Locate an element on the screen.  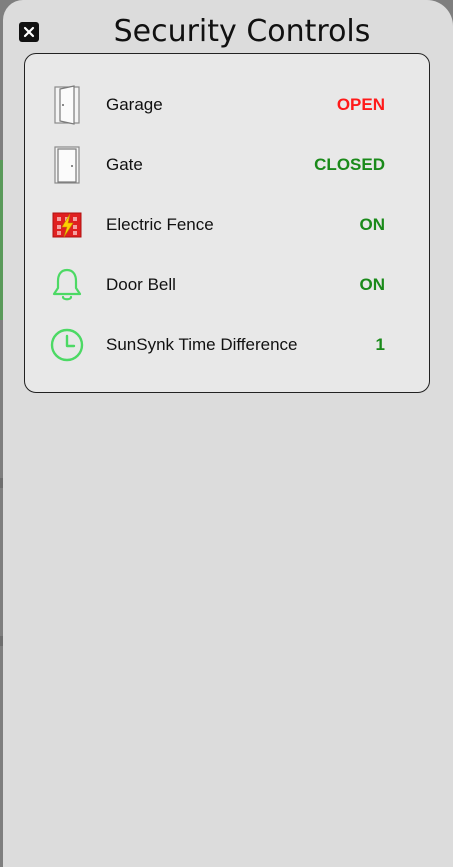
clock-icon is located at coordinates (67, 345).